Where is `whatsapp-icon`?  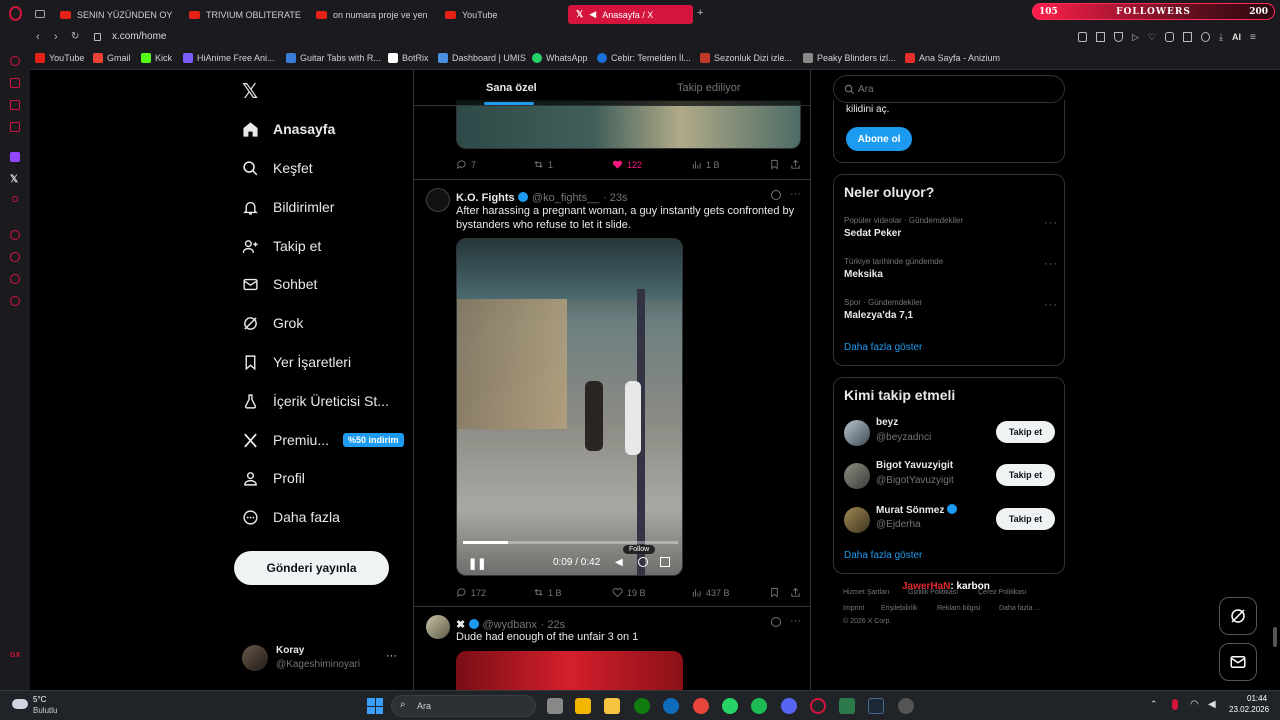 whatsapp-icon is located at coordinates (730, 706).